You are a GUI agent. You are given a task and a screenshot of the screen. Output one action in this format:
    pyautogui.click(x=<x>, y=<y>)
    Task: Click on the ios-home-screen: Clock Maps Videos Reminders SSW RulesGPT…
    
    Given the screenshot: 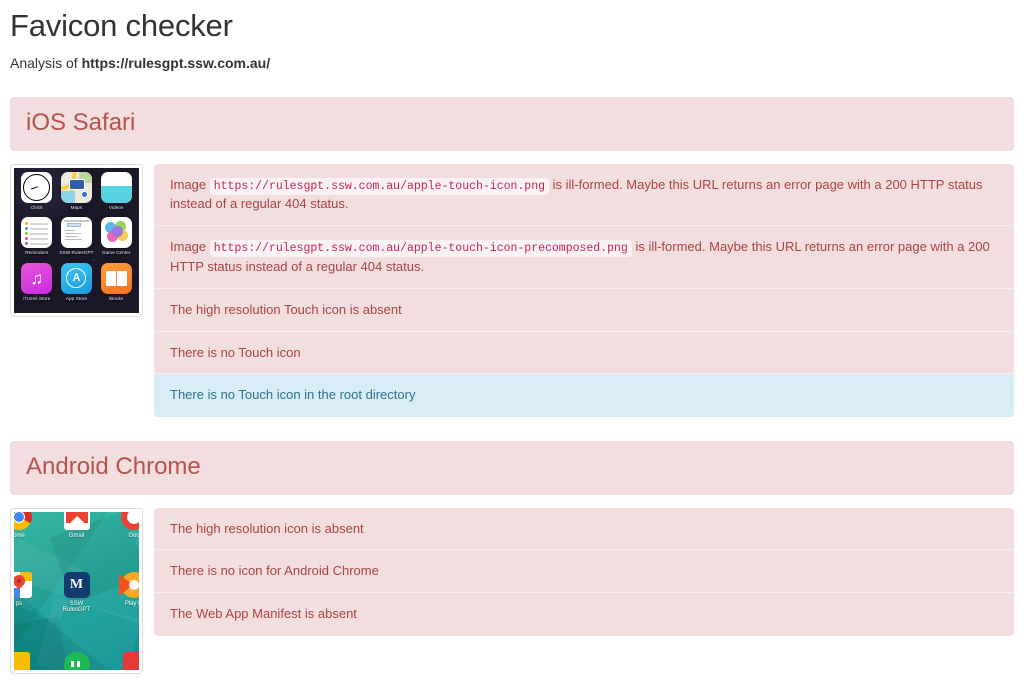 What is the action you would take?
    pyautogui.click(x=76, y=240)
    